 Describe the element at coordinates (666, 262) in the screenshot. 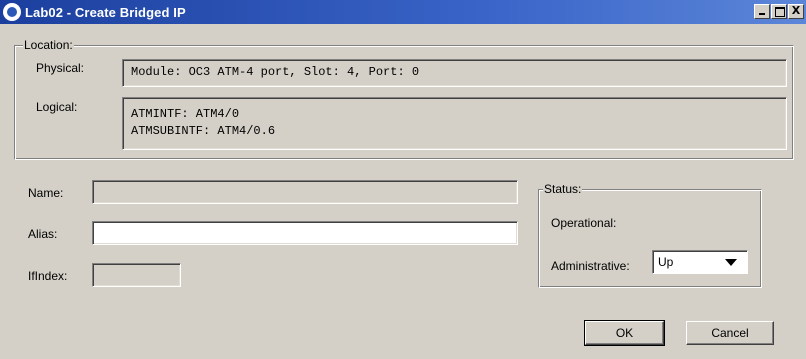

I see `administrative-select-value: Up` at that location.